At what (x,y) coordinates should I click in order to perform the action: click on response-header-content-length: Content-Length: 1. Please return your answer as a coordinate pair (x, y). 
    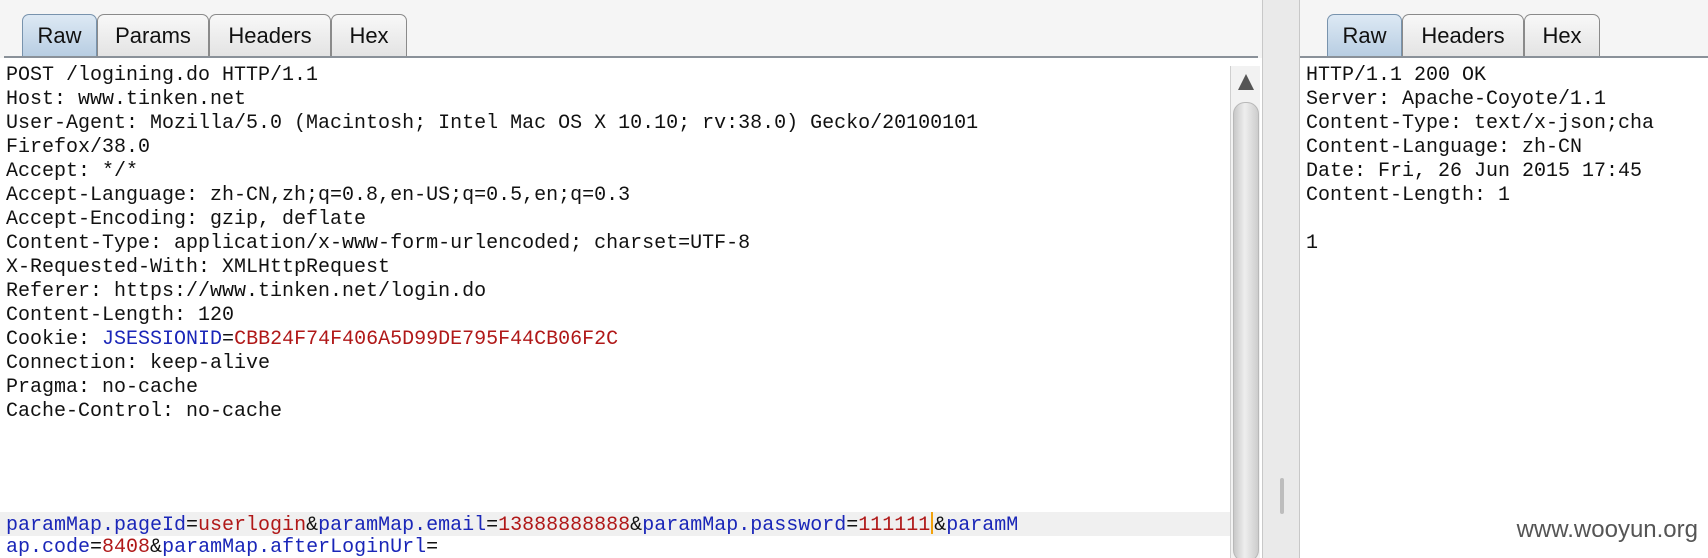
    Looking at the image, I should click on (1408, 195).